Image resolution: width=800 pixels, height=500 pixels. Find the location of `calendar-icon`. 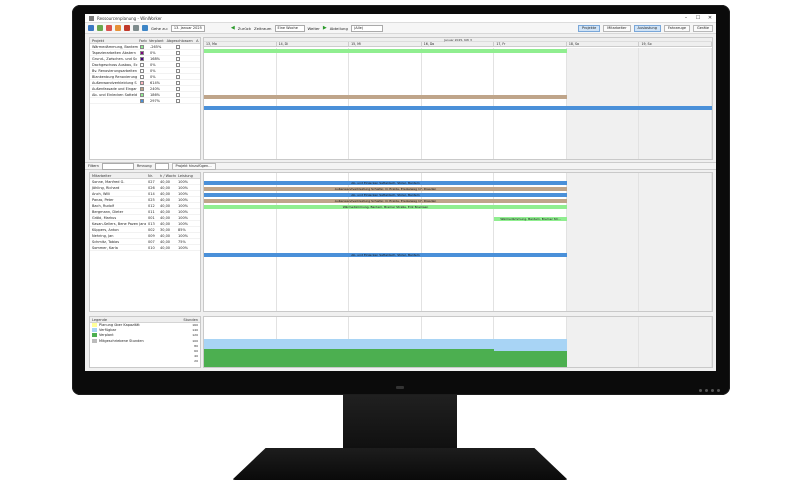

calendar-icon is located at coordinates (118, 28).